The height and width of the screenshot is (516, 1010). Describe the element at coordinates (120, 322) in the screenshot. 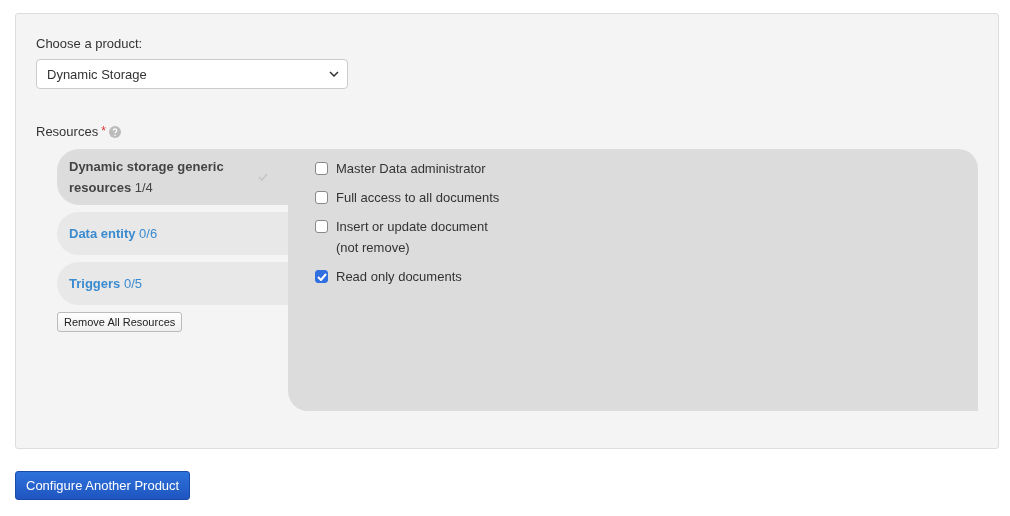

I see `remove-all-button: Remove All Resources` at that location.